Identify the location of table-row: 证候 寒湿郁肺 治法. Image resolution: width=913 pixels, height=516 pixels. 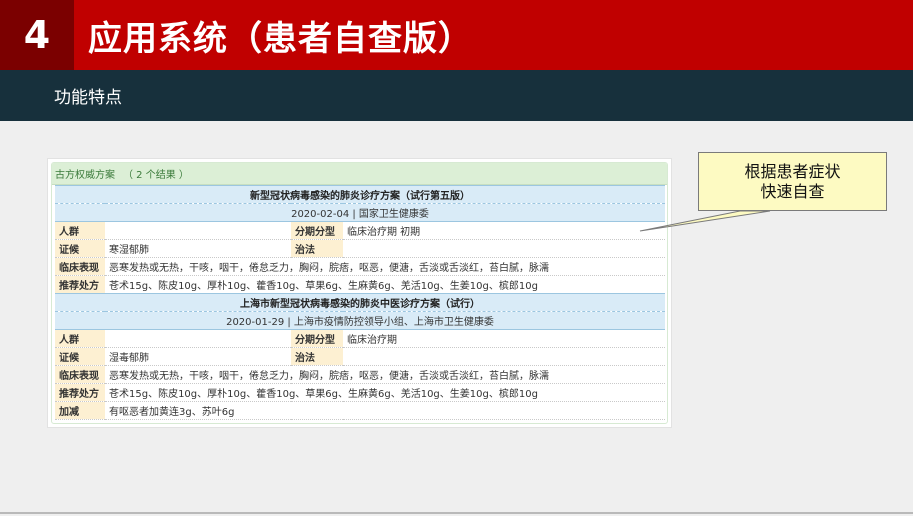
(360, 248).